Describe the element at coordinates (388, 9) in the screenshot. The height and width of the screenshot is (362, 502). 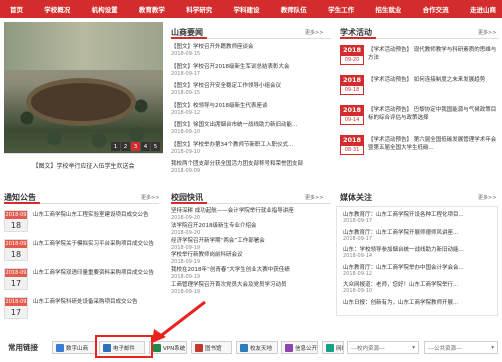
I see `nav-item: 招生就业` at that location.